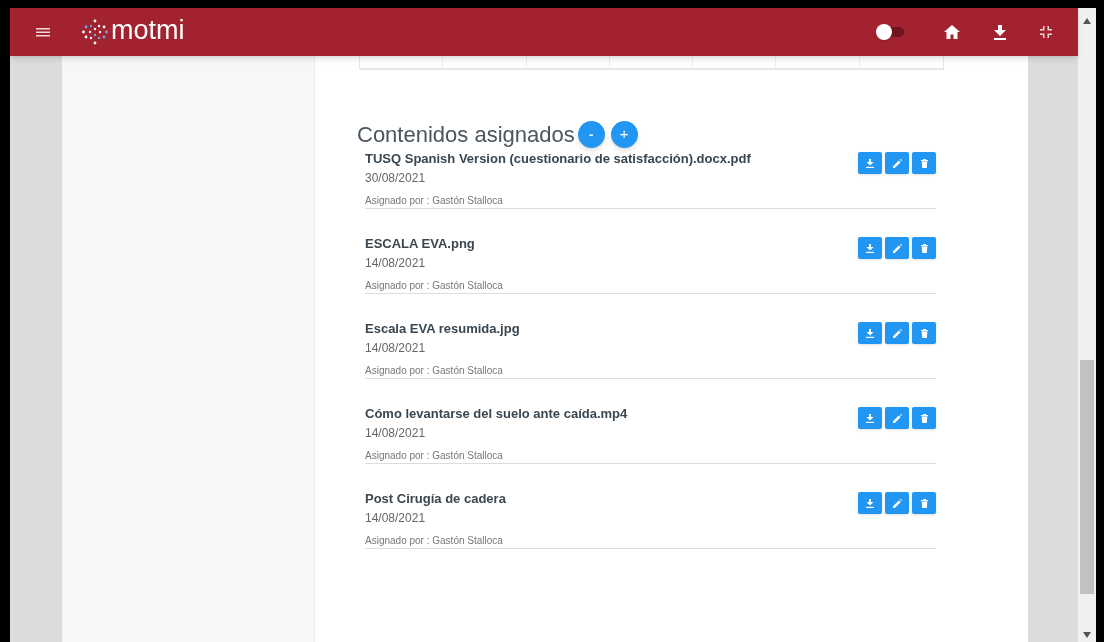 Image resolution: width=1104 pixels, height=642 pixels. Describe the element at coordinates (497, 414) in the screenshot. I see `content-title: Cómo levantarse del suelo ante caída.mp4` at that location.